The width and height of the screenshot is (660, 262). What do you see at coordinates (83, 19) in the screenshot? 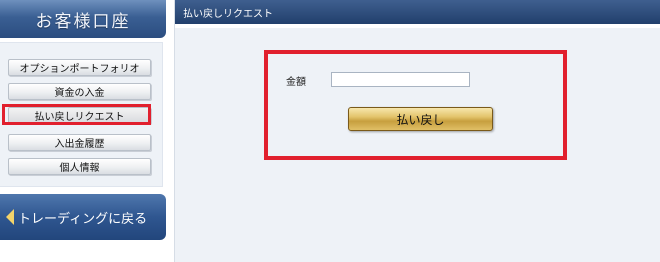
I see `account-header: お客様口座` at bounding box center [83, 19].